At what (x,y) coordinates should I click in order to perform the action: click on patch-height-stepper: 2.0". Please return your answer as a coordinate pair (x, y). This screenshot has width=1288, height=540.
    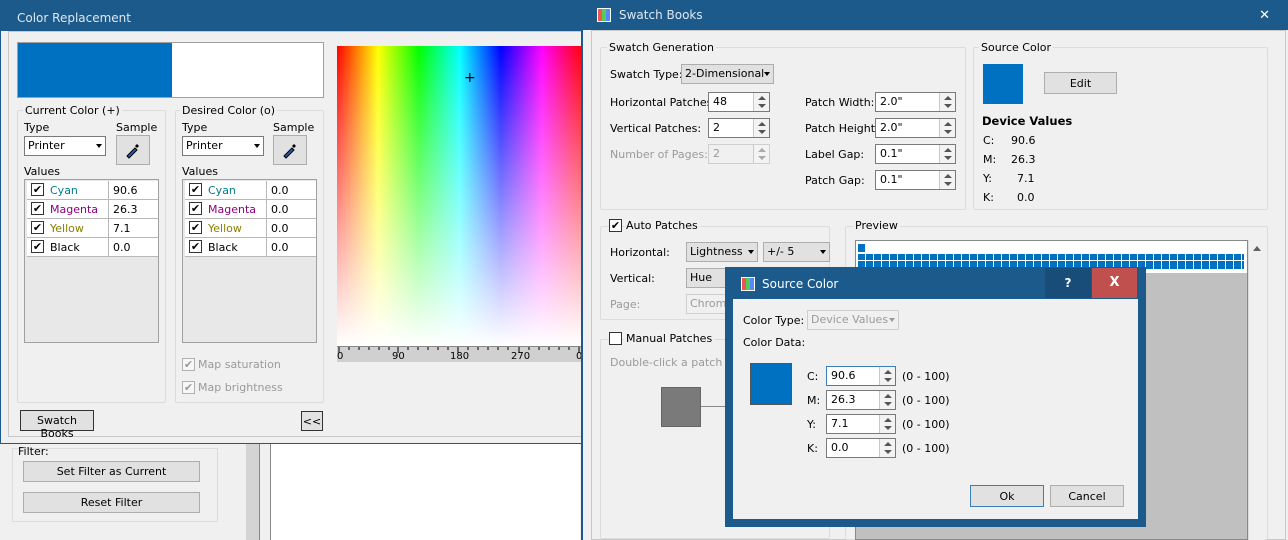
    Looking at the image, I should click on (915, 128).